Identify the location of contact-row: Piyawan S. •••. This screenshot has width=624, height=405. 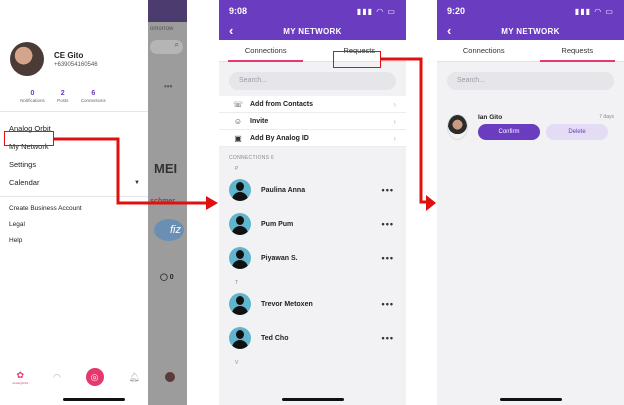
(312, 258).